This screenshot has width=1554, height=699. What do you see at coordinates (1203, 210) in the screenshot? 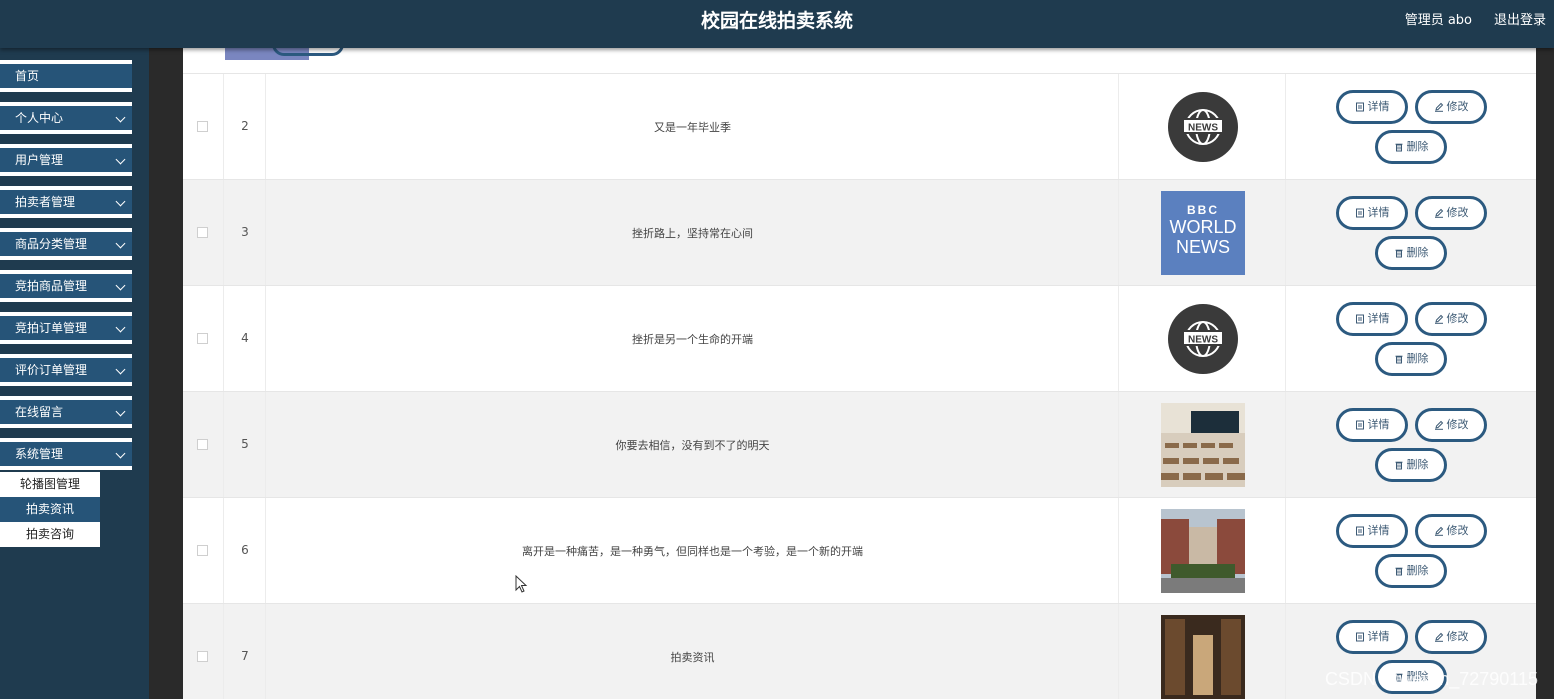
I see `bbc-logo-line: BBC` at bounding box center [1203, 210].